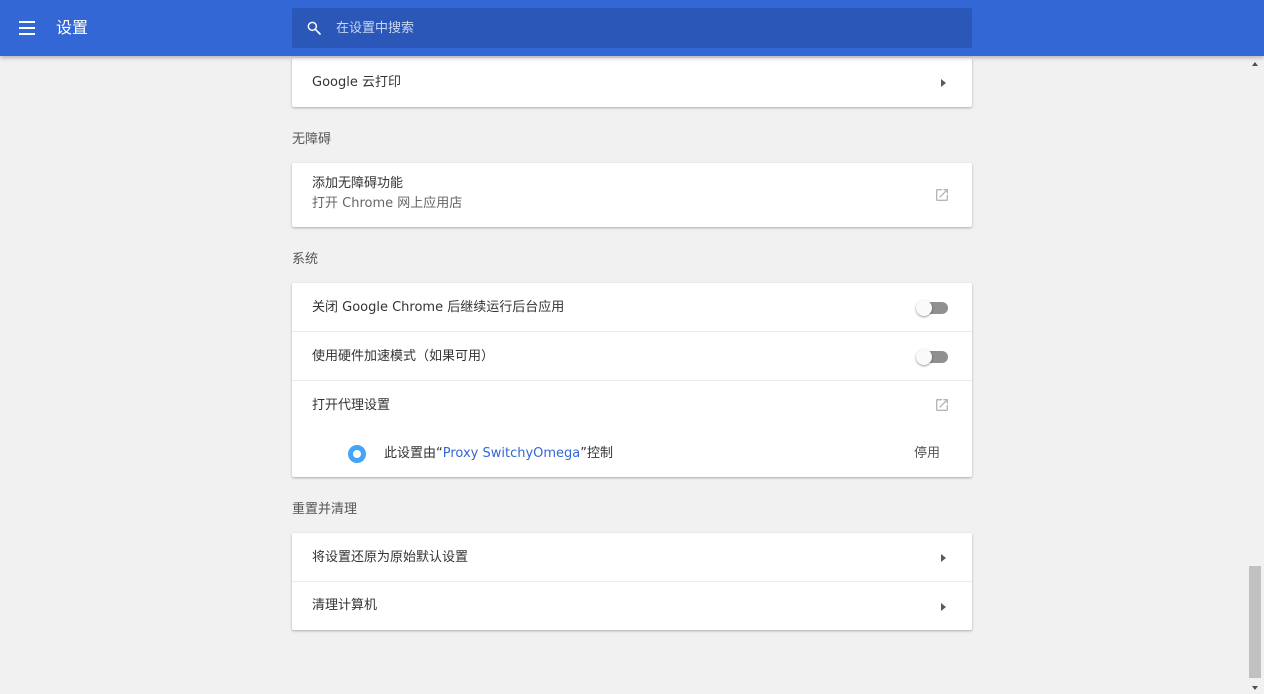 The height and width of the screenshot is (694, 1264). I want to click on background-apps-toggle, so click(932, 308).